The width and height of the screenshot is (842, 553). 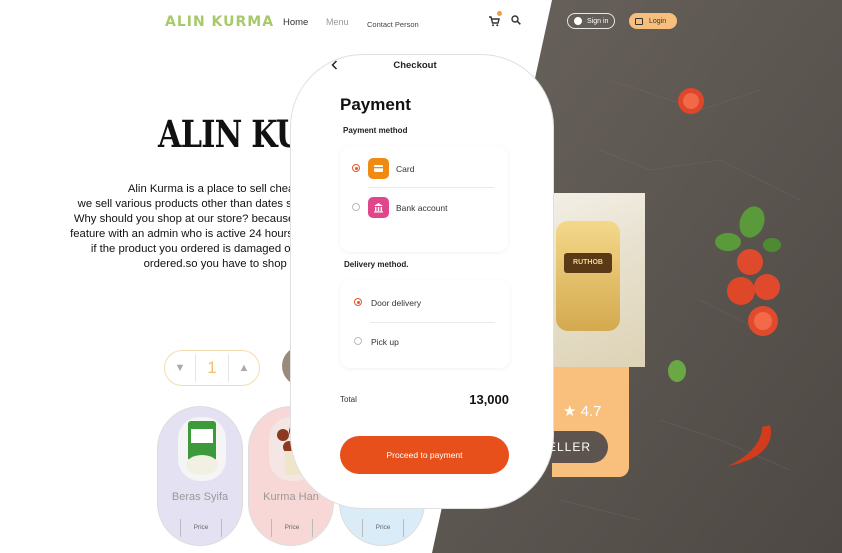 I want to click on back-icon, so click(x=335, y=65).